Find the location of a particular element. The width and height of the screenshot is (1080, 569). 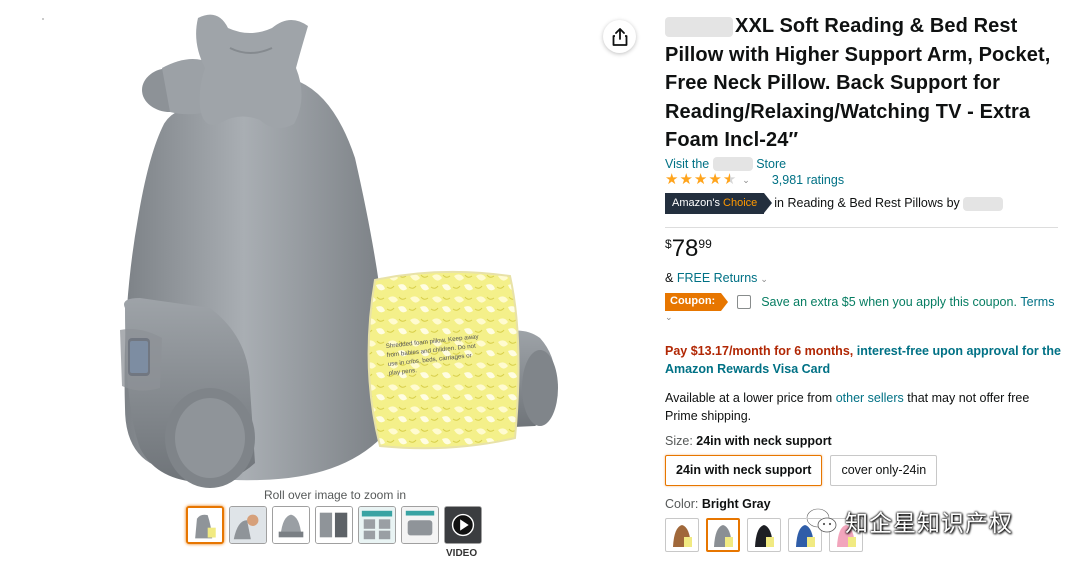

free-returns: & FREE Returns ⌄ is located at coordinates (865, 278).